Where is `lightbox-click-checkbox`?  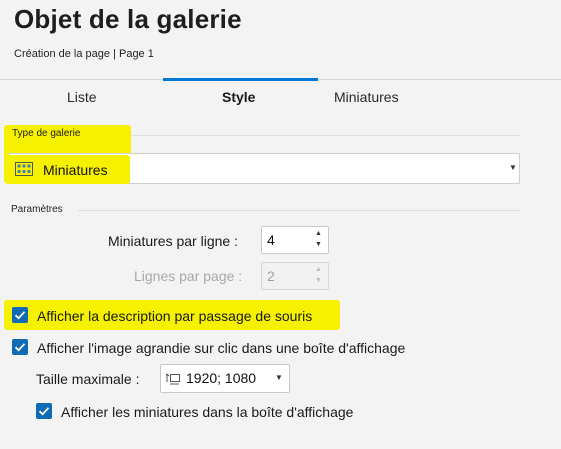 lightbox-click-checkbox is located at coordinates (20, 347).